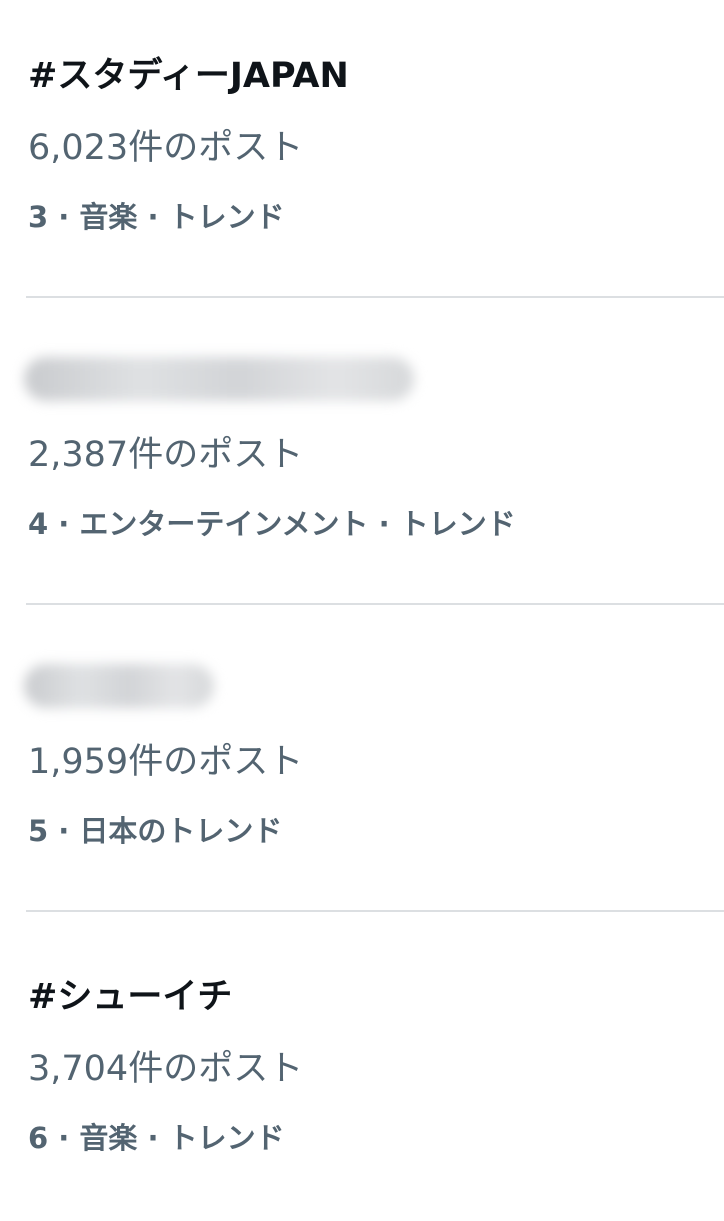 Image resolution: width=724 pixels, height=1221 pixels. What do you see at coordinates (130, 997) in the screenshot?
I see `trend-title: #シューイチ` at bounding box center [130, 997].